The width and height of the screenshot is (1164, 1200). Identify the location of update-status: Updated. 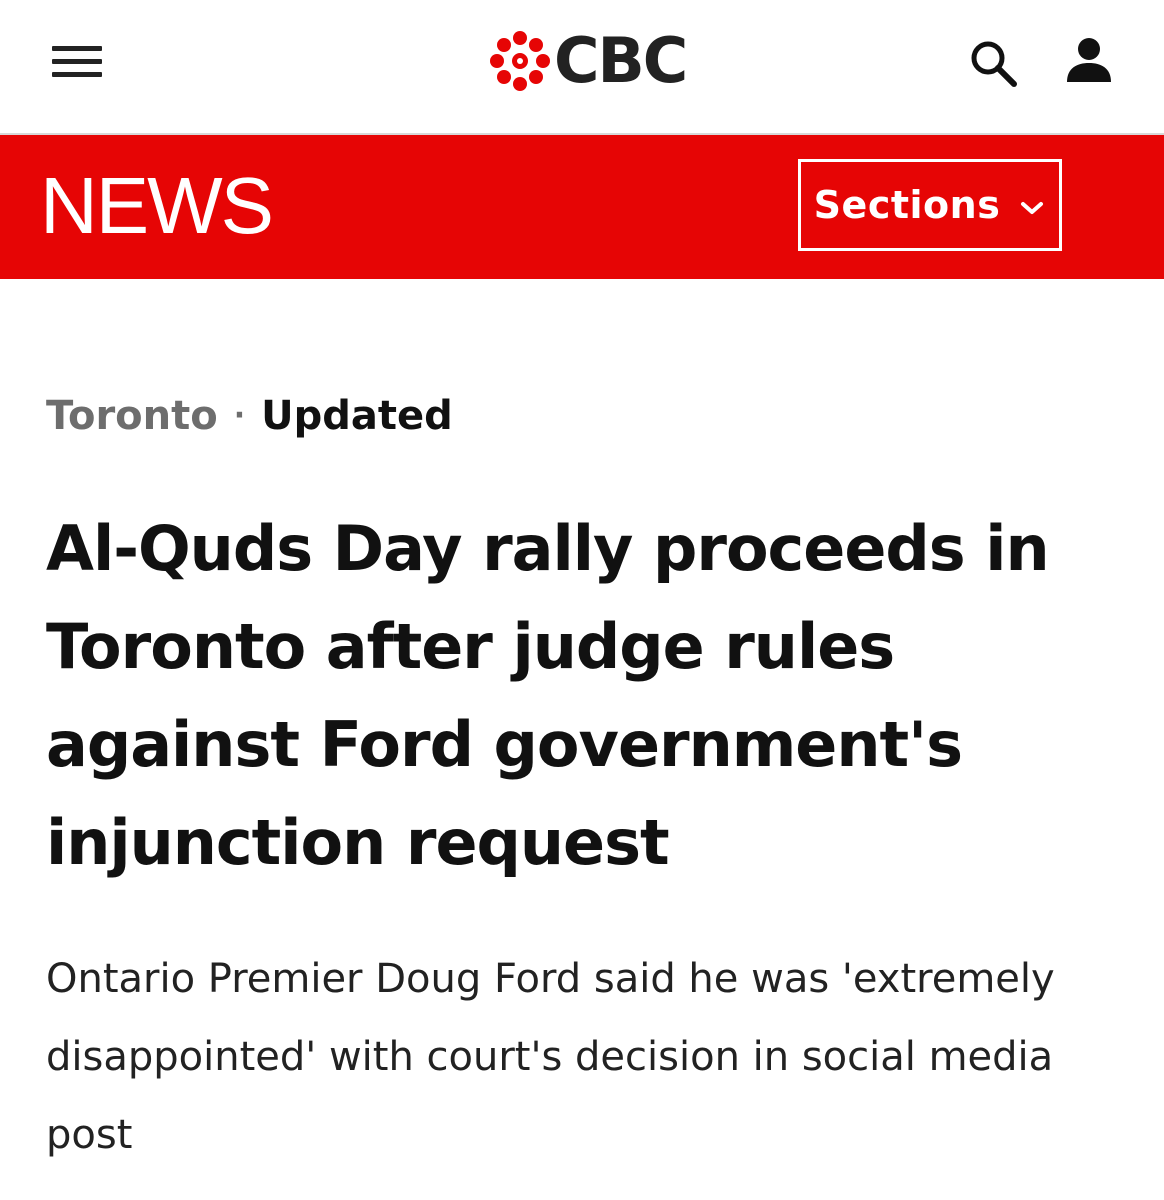
(357, 416).